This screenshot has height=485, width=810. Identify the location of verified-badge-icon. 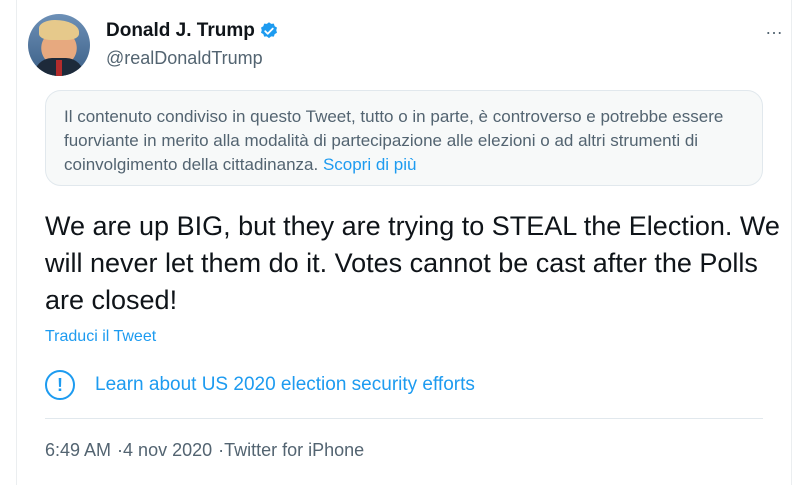
(269, 31).